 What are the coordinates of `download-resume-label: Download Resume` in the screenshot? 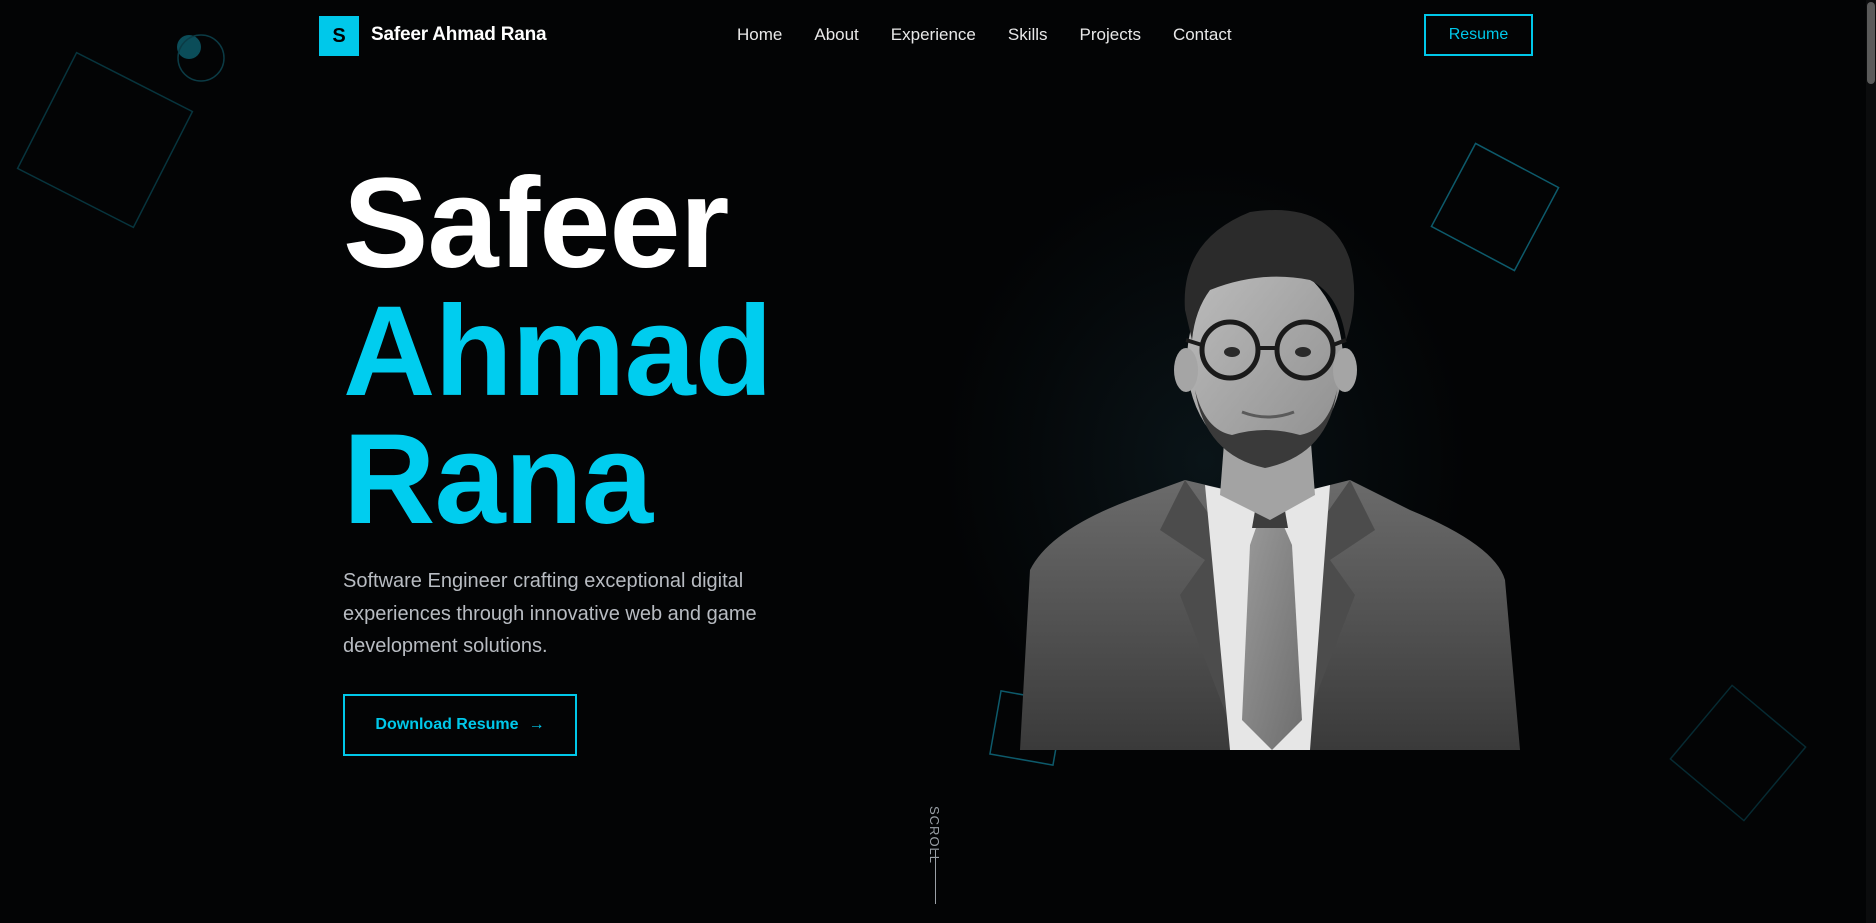 It's located at (447, 724).